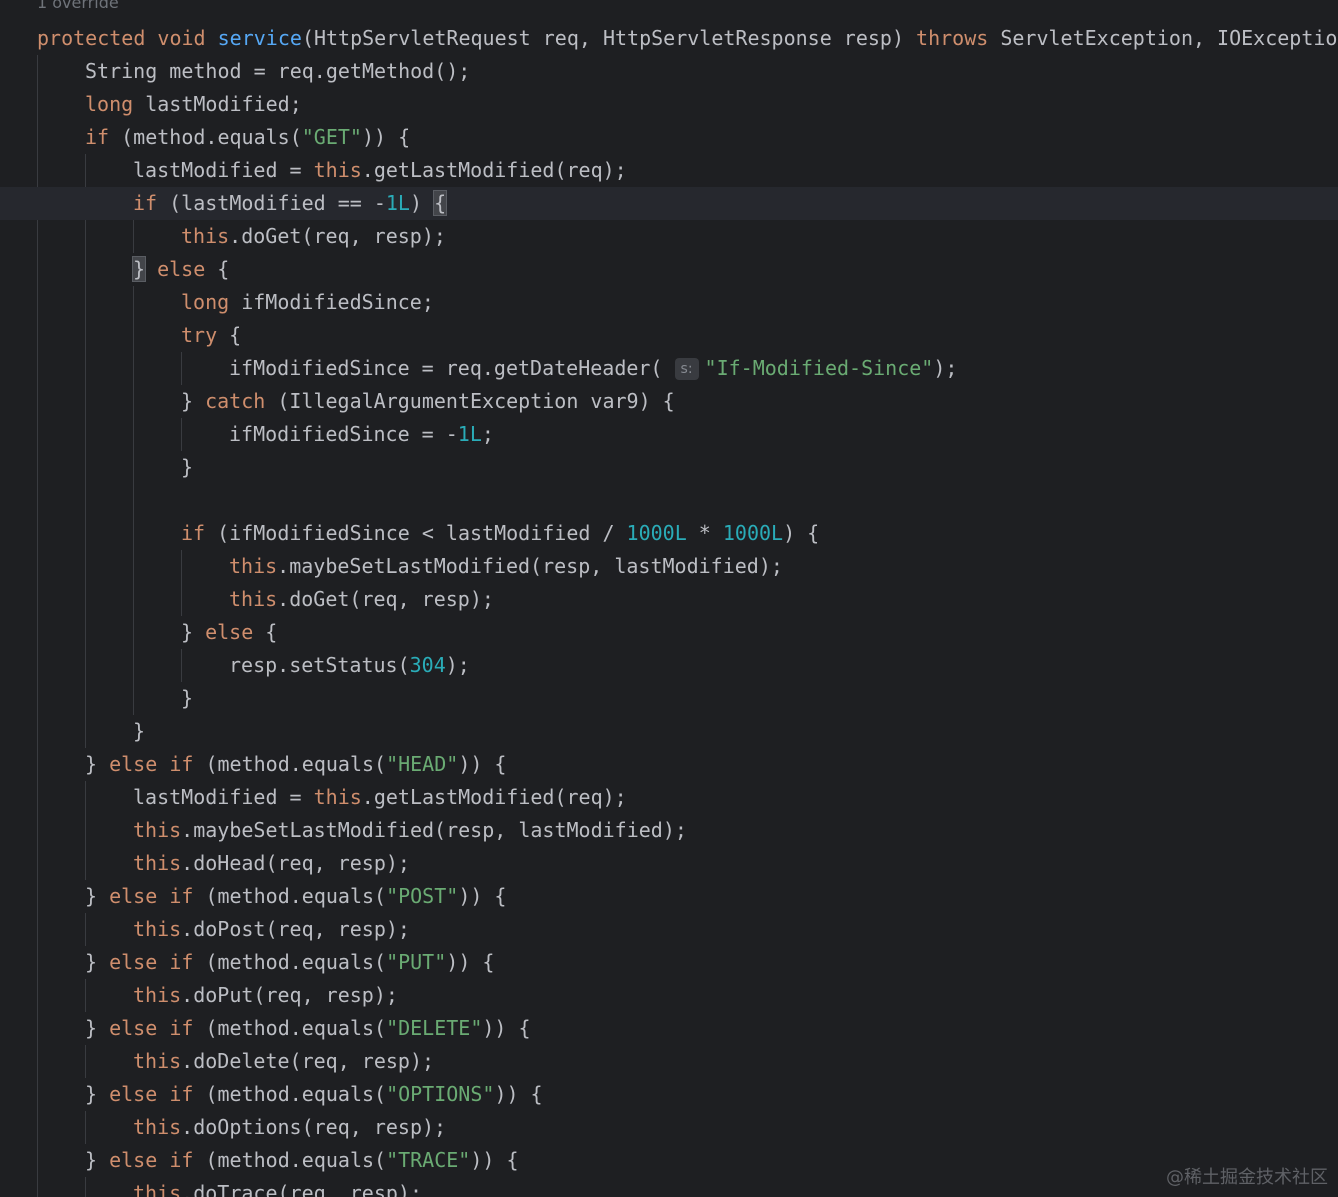  Describe the element at coordinates (669, 104) in the screenshot. I see `code-line: long lastModified;` at that location.